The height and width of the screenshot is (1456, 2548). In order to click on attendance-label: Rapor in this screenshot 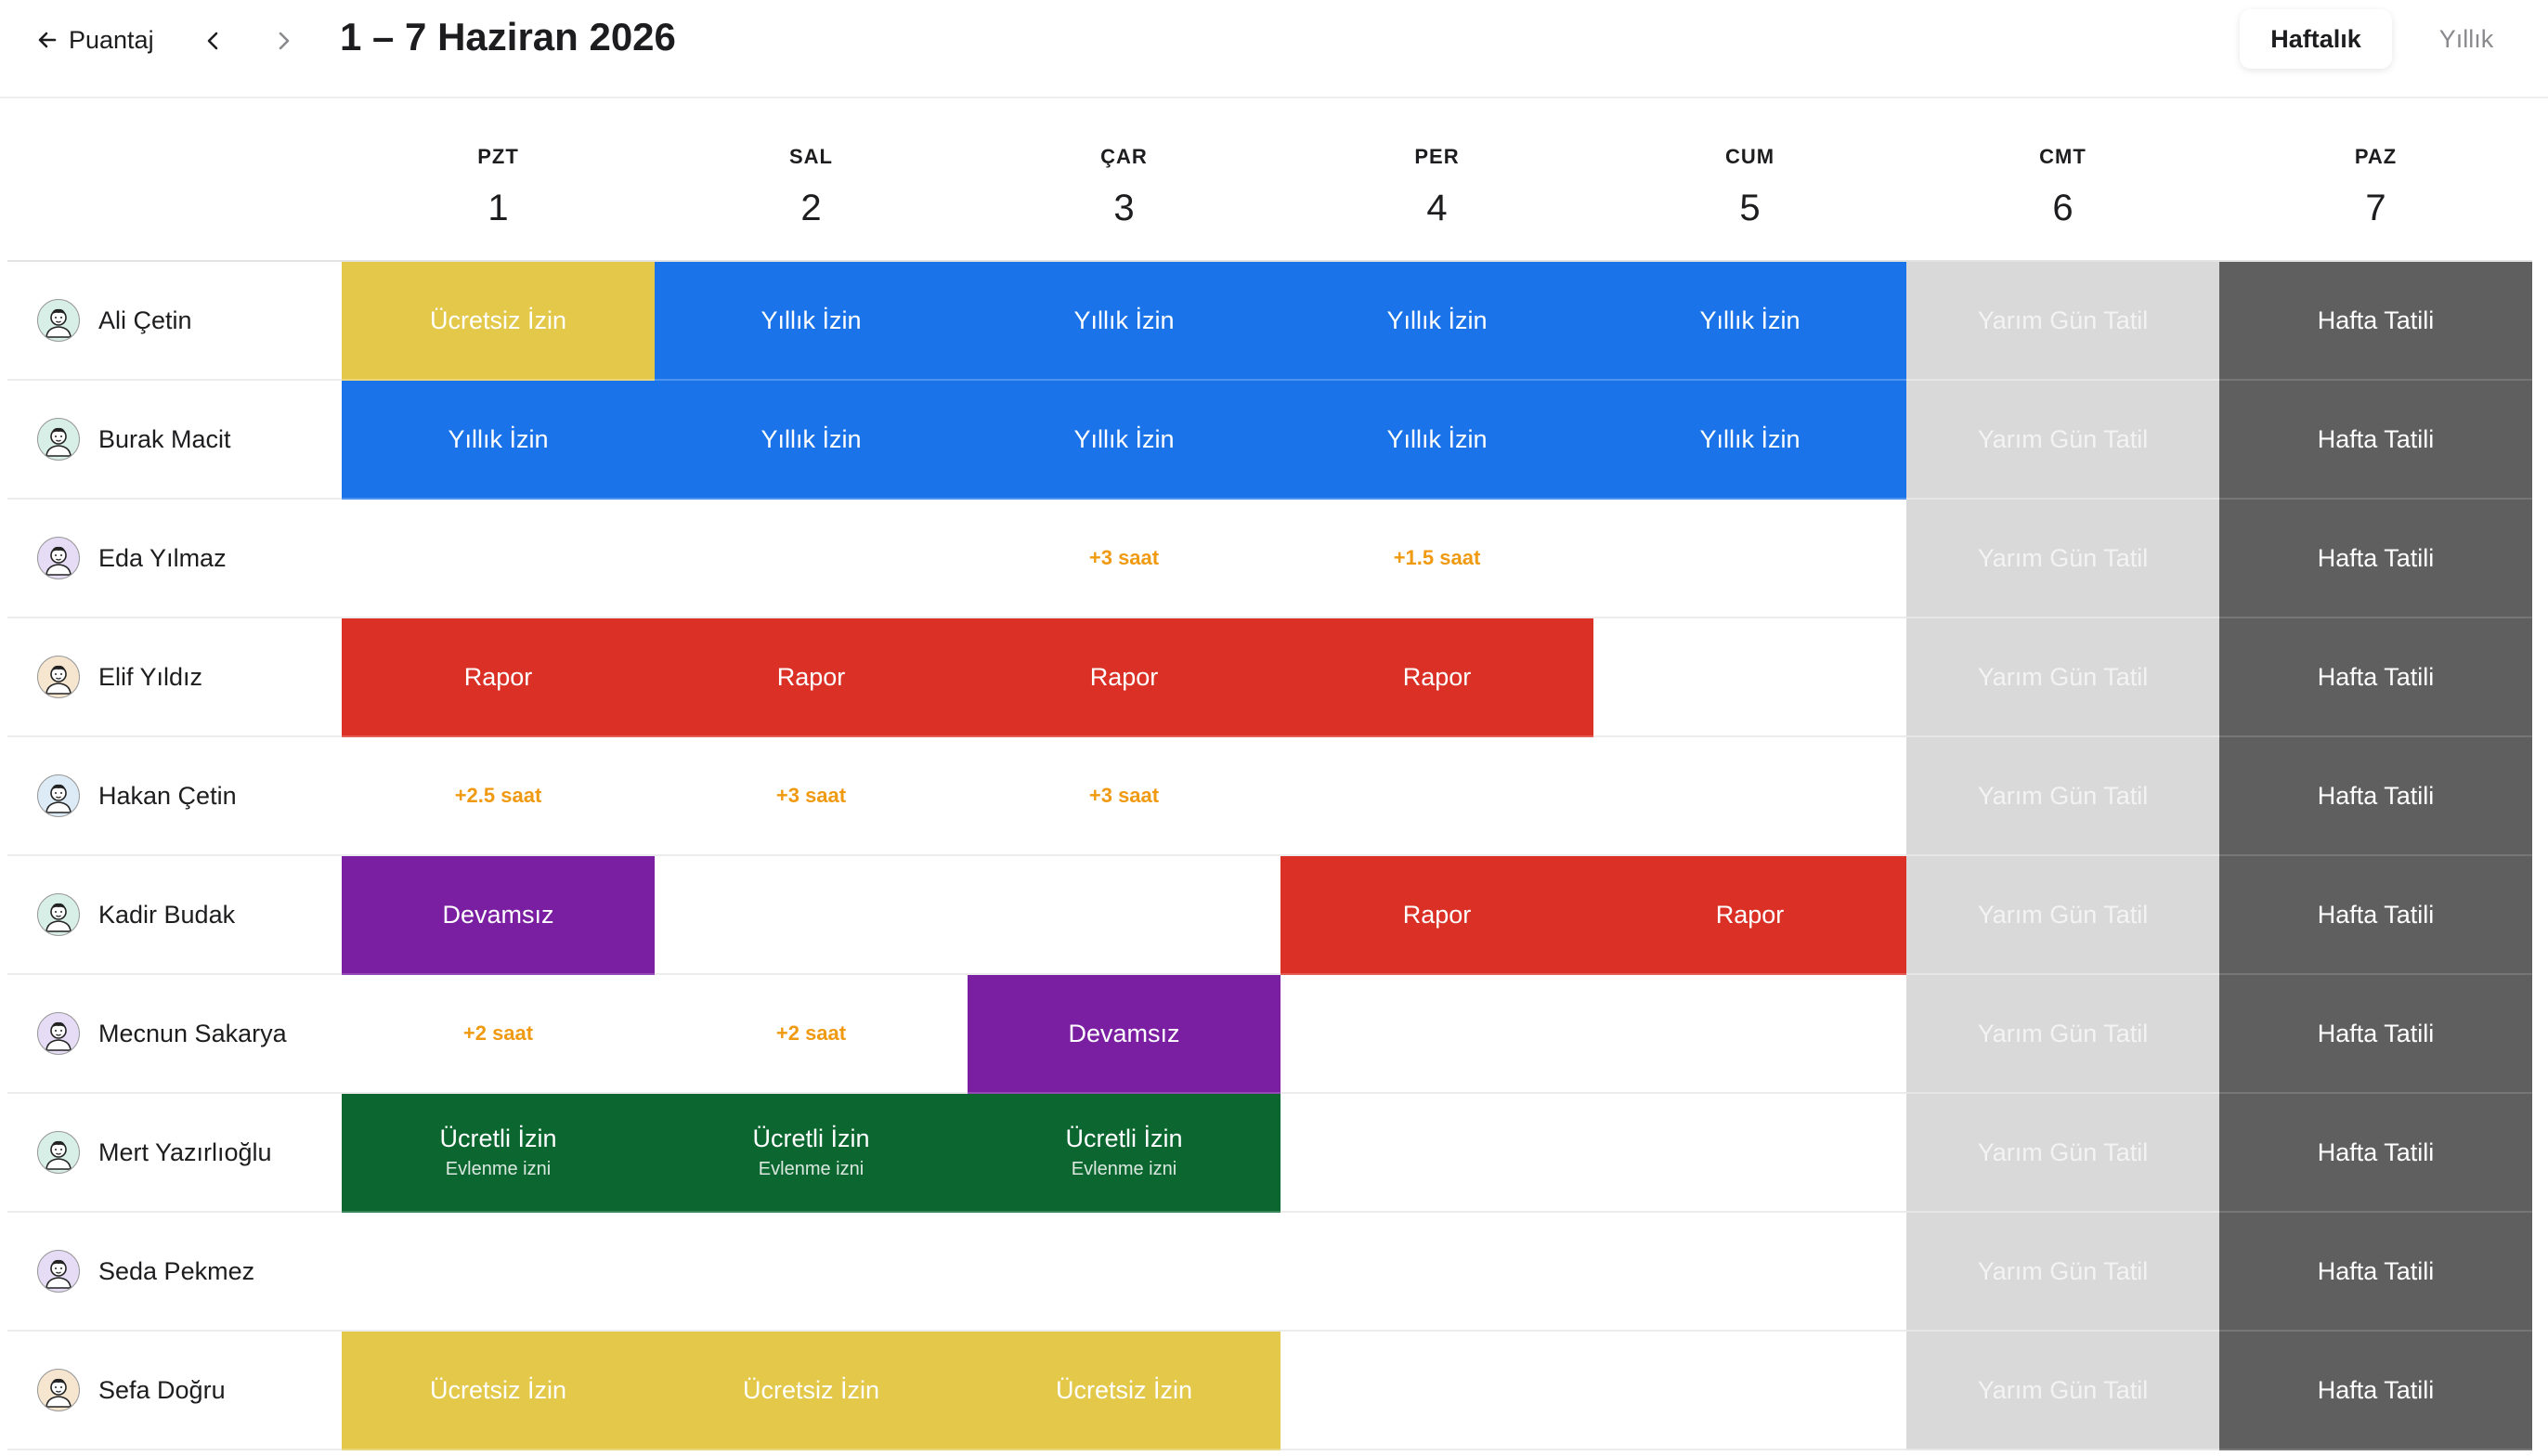, I will do `click(1750, 914)`.